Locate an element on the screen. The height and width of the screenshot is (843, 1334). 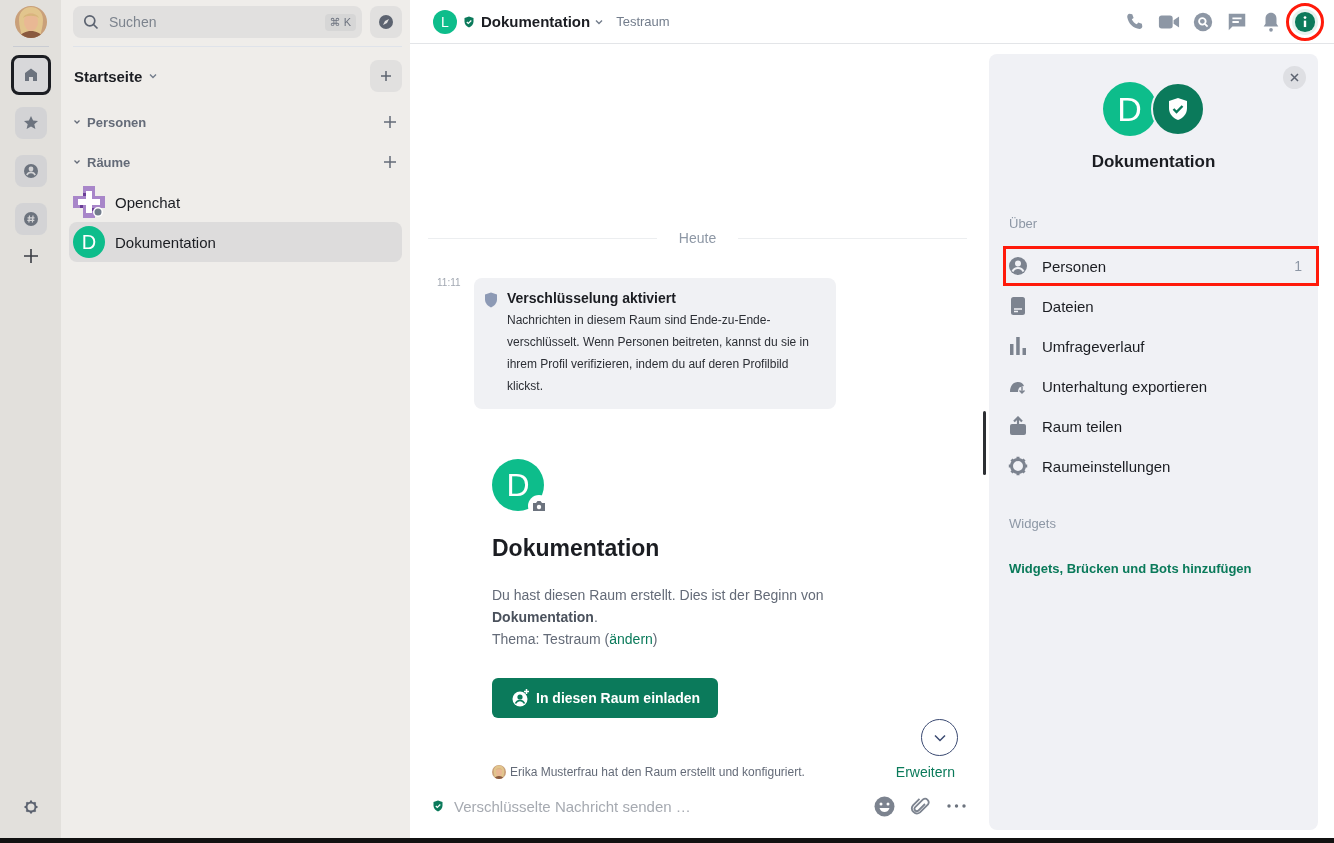
upload-icon is located at coordinates (1018, 426).